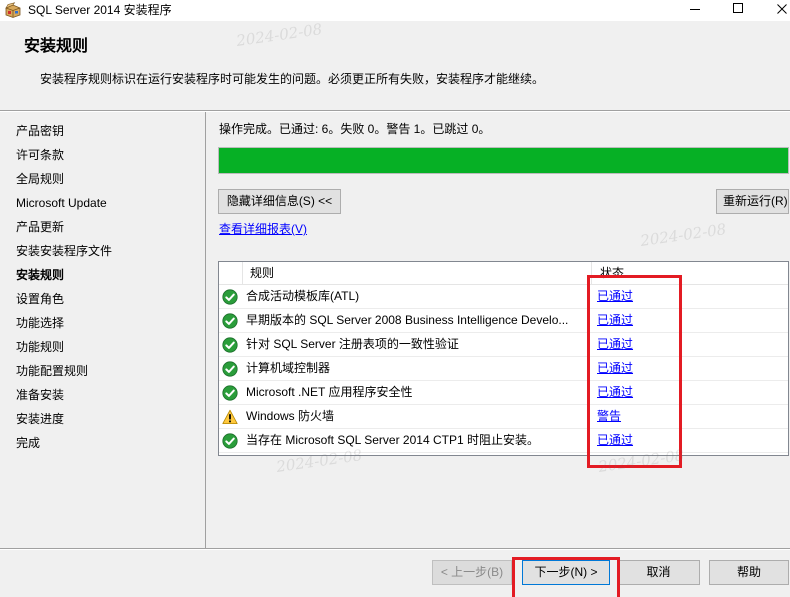 Image resolution: width=790 pixels, height=597 pixels. What do you see at coordinates (290, 416) in the screenshot?
I see `rule-name: Windows 防火墙` at bounding box center [290, 416].